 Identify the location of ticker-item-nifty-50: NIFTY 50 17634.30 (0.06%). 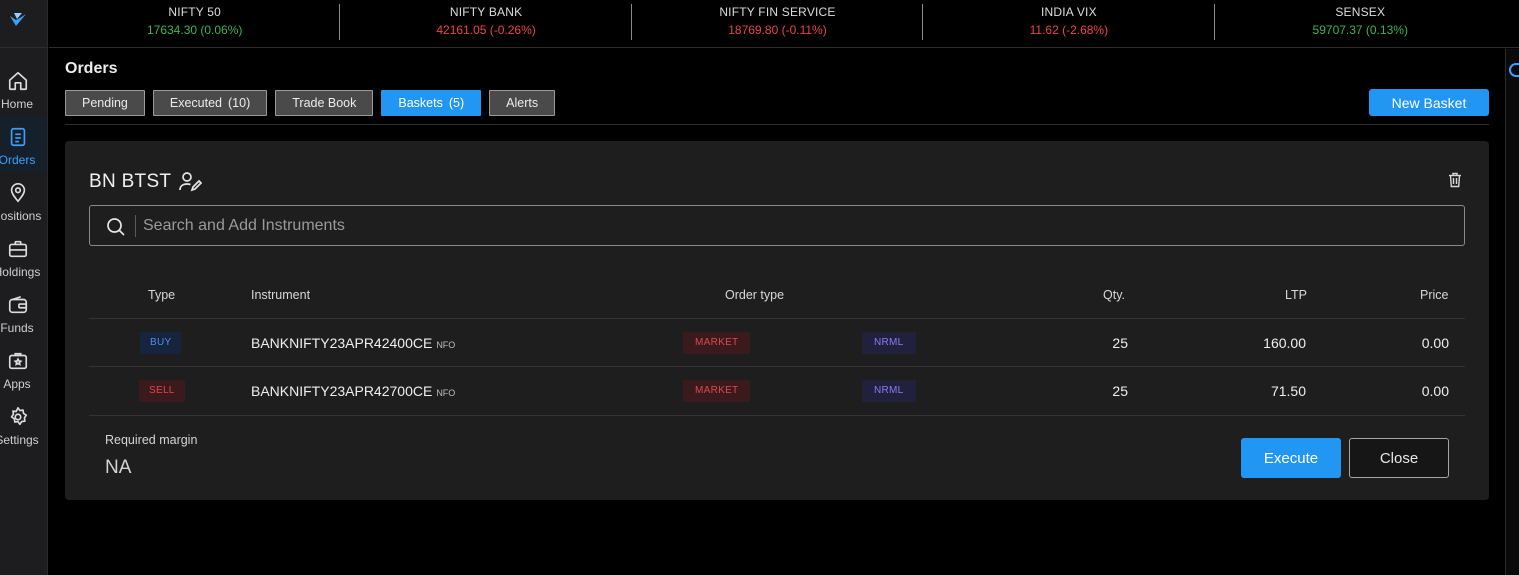
(195, 24).